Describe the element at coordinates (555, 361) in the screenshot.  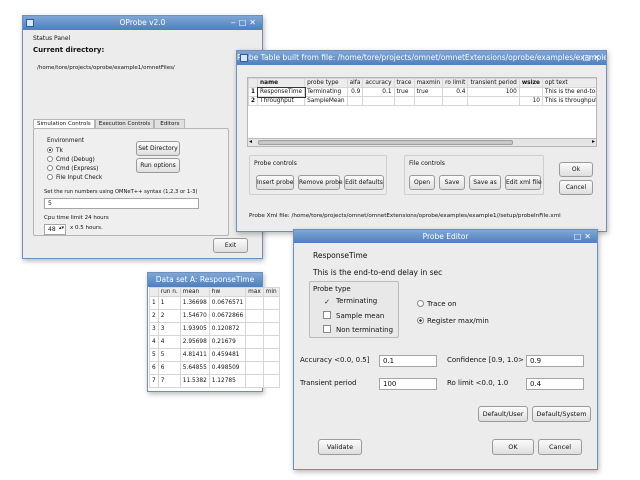
I see `confidence-input: 0.9` at that location.